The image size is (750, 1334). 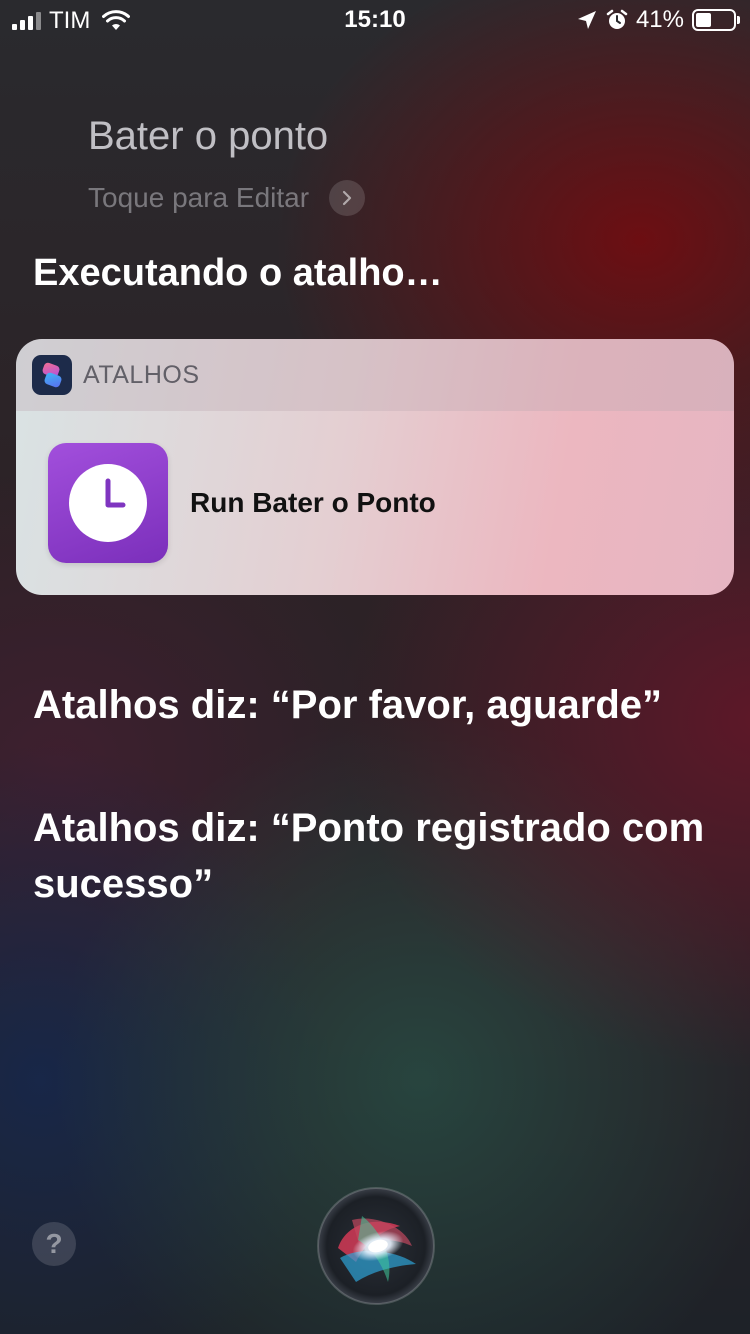 What do you see at coordinates (347, 198) in the screenshot?
I see `chevron-right-icon` at bounding box center [347, 198].